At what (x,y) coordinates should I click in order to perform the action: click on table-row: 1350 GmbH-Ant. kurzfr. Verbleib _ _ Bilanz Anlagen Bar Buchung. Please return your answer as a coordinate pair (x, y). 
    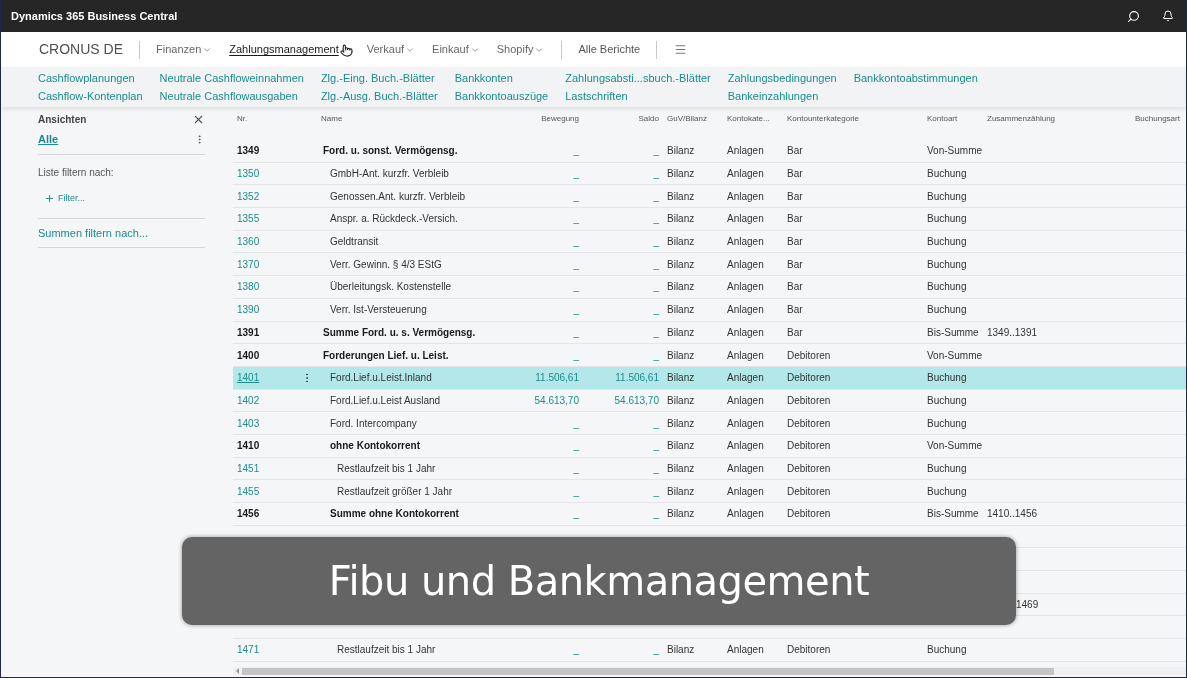
    Looking at the image, I should click on (709, 174).